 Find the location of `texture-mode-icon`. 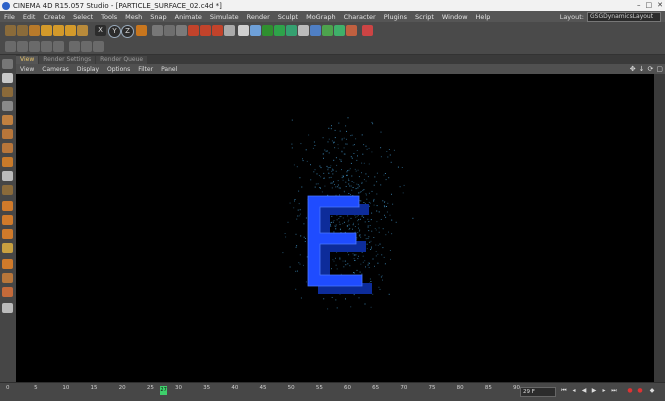

texture-mode-icon is located at coordinates (22, 46).